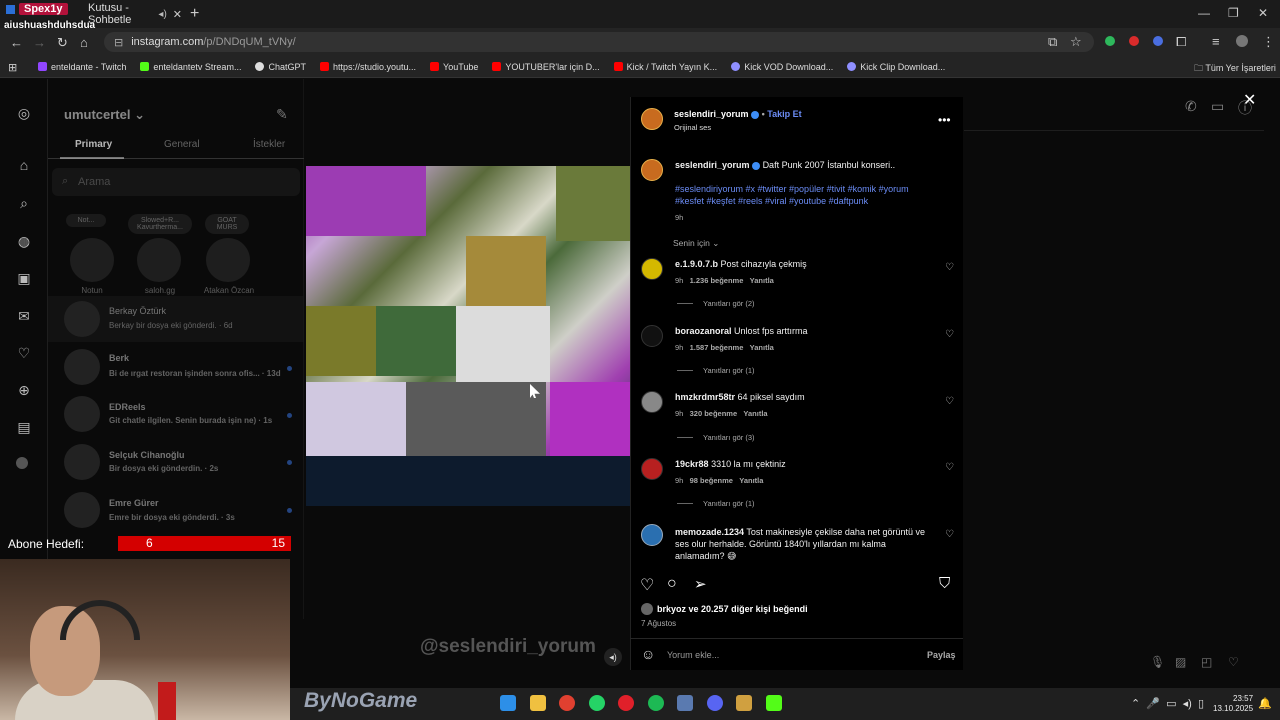 The height and width of the screenshot is (720, 1280). What do you see at coordinates (24, 203) in the screenshot?
I see `search-nav-icon: ⌕` at bounding box center [24, 203].